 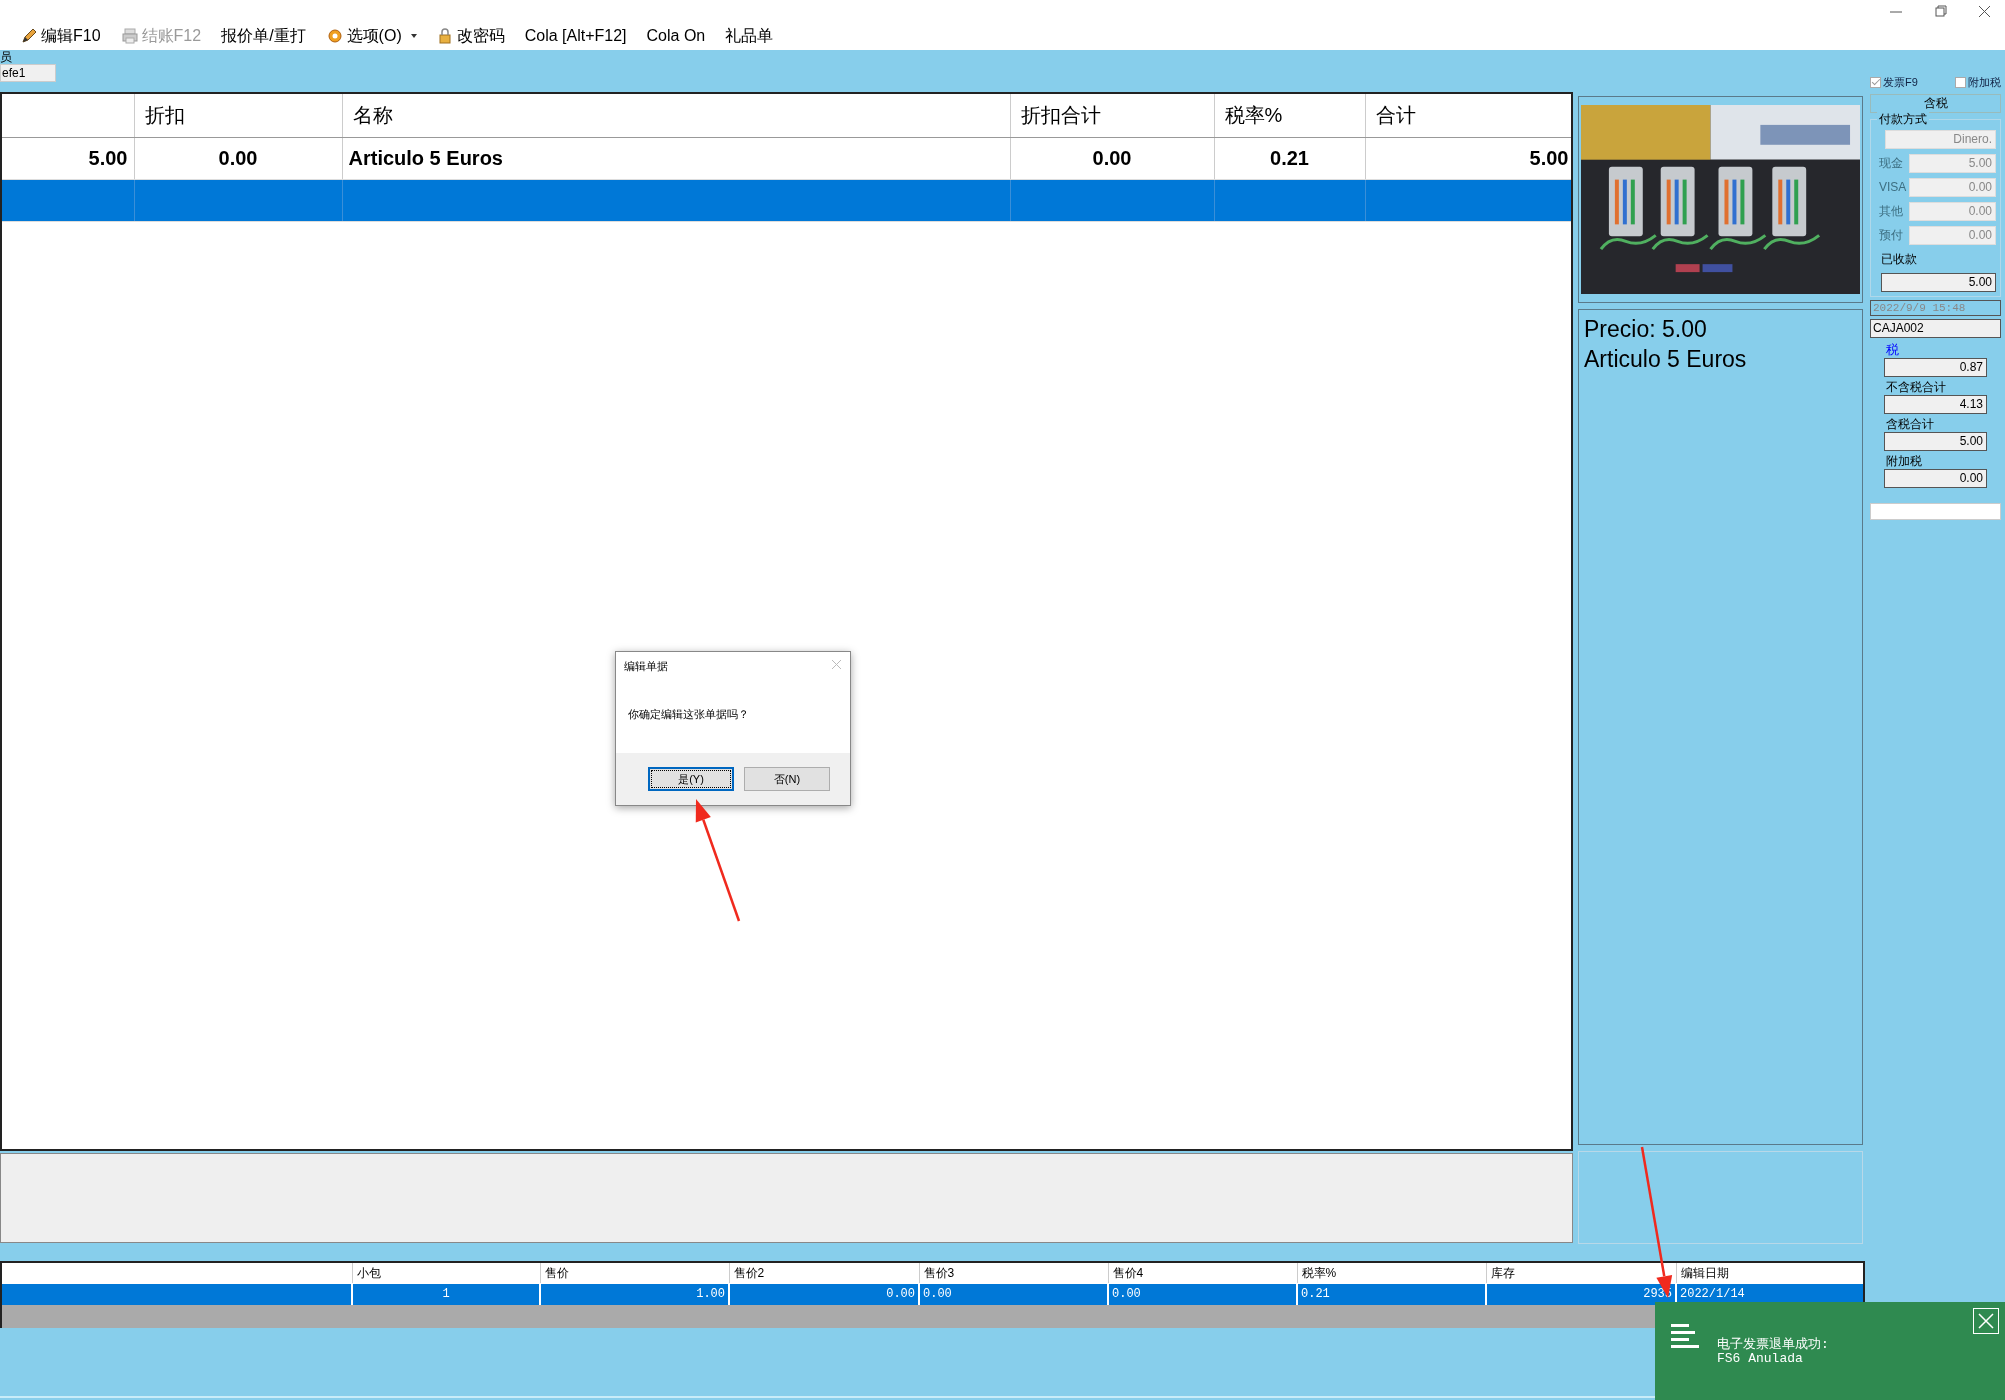 I want to click on field-label: 其他, so click(x=1891, y=211).